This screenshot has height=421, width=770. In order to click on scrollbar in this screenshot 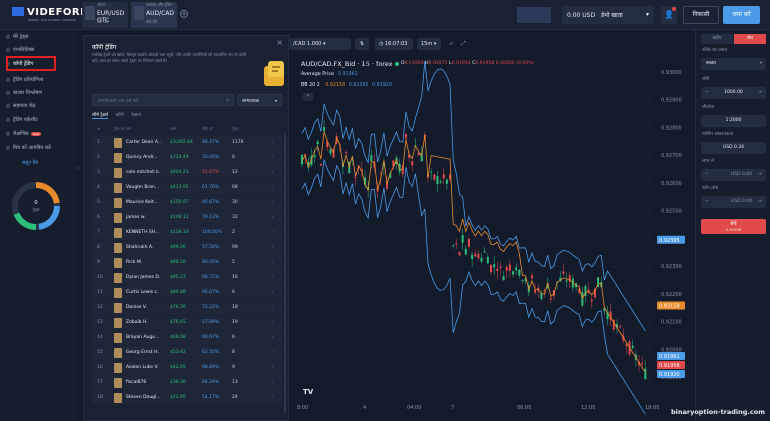, I will do `click(285, 274)`.